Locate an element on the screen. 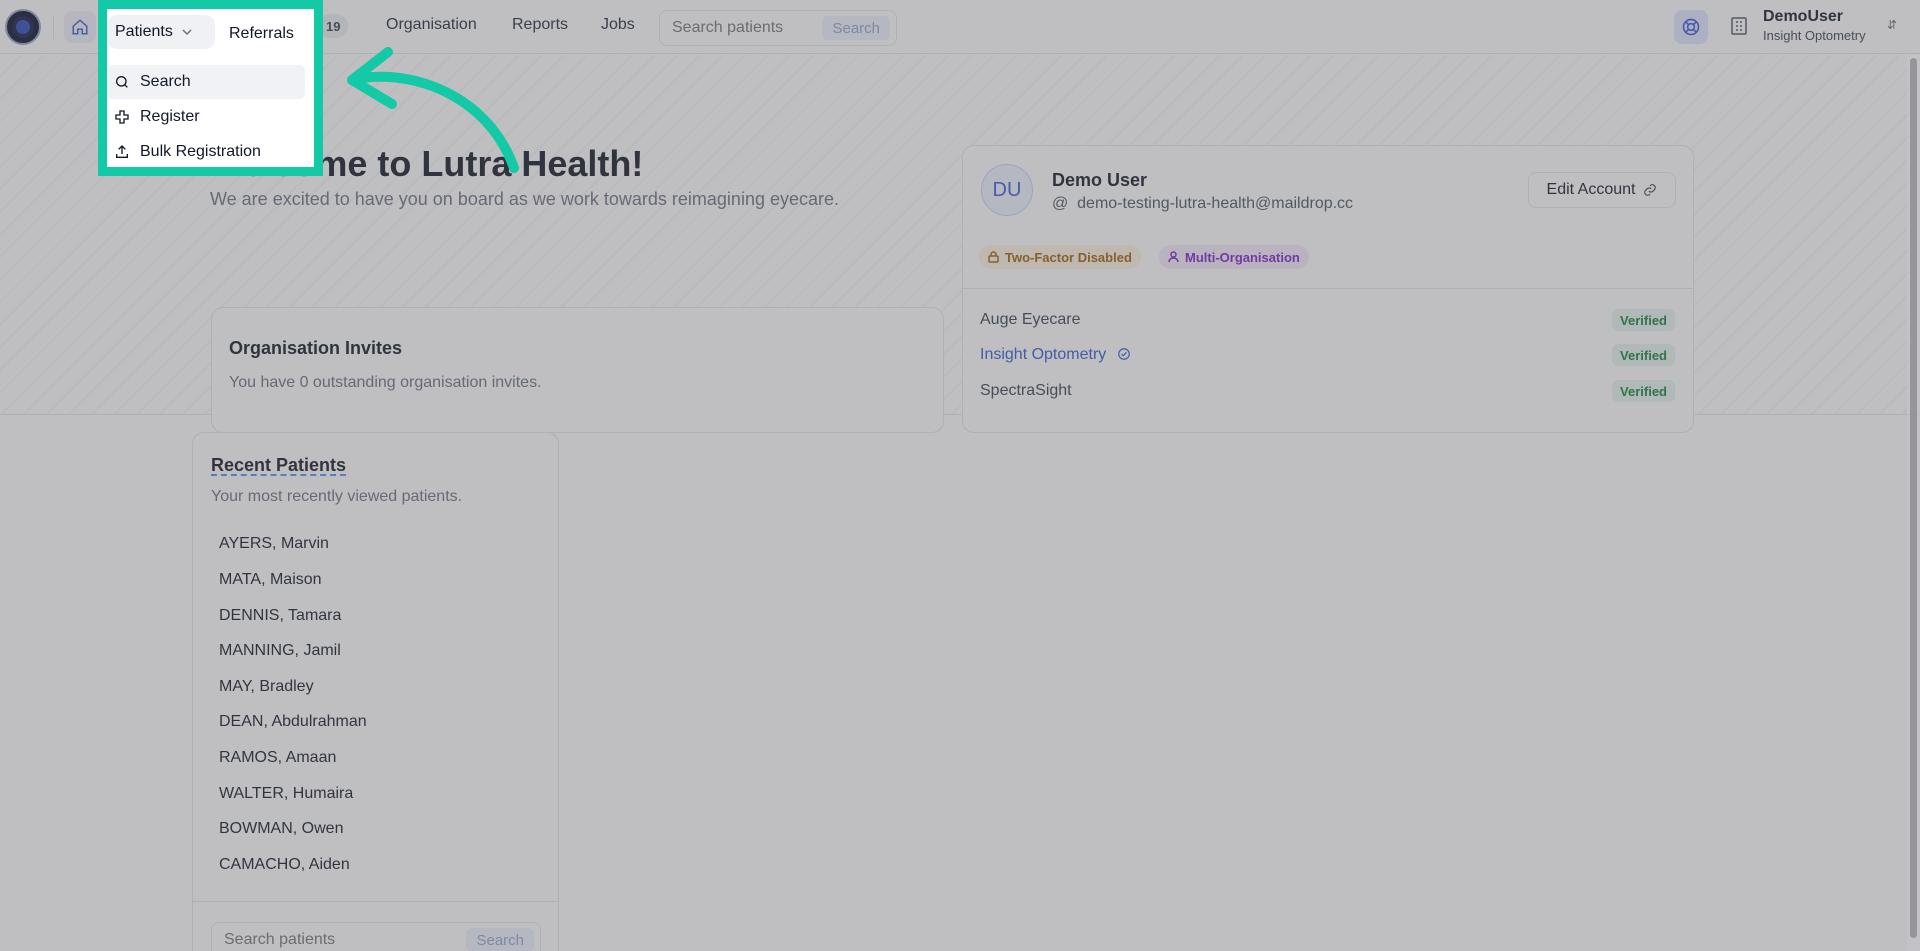  patient-list-item: AYERS, Marvin is located at coordinates (274, 544).